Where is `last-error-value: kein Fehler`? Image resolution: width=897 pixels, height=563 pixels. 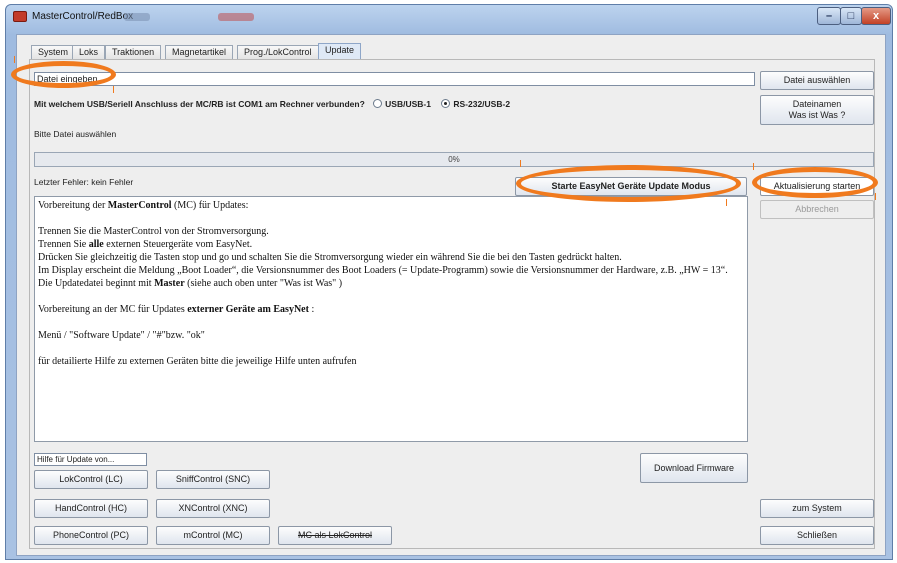
last-error-value: kein Fehler is located at coordinates (112, 182).